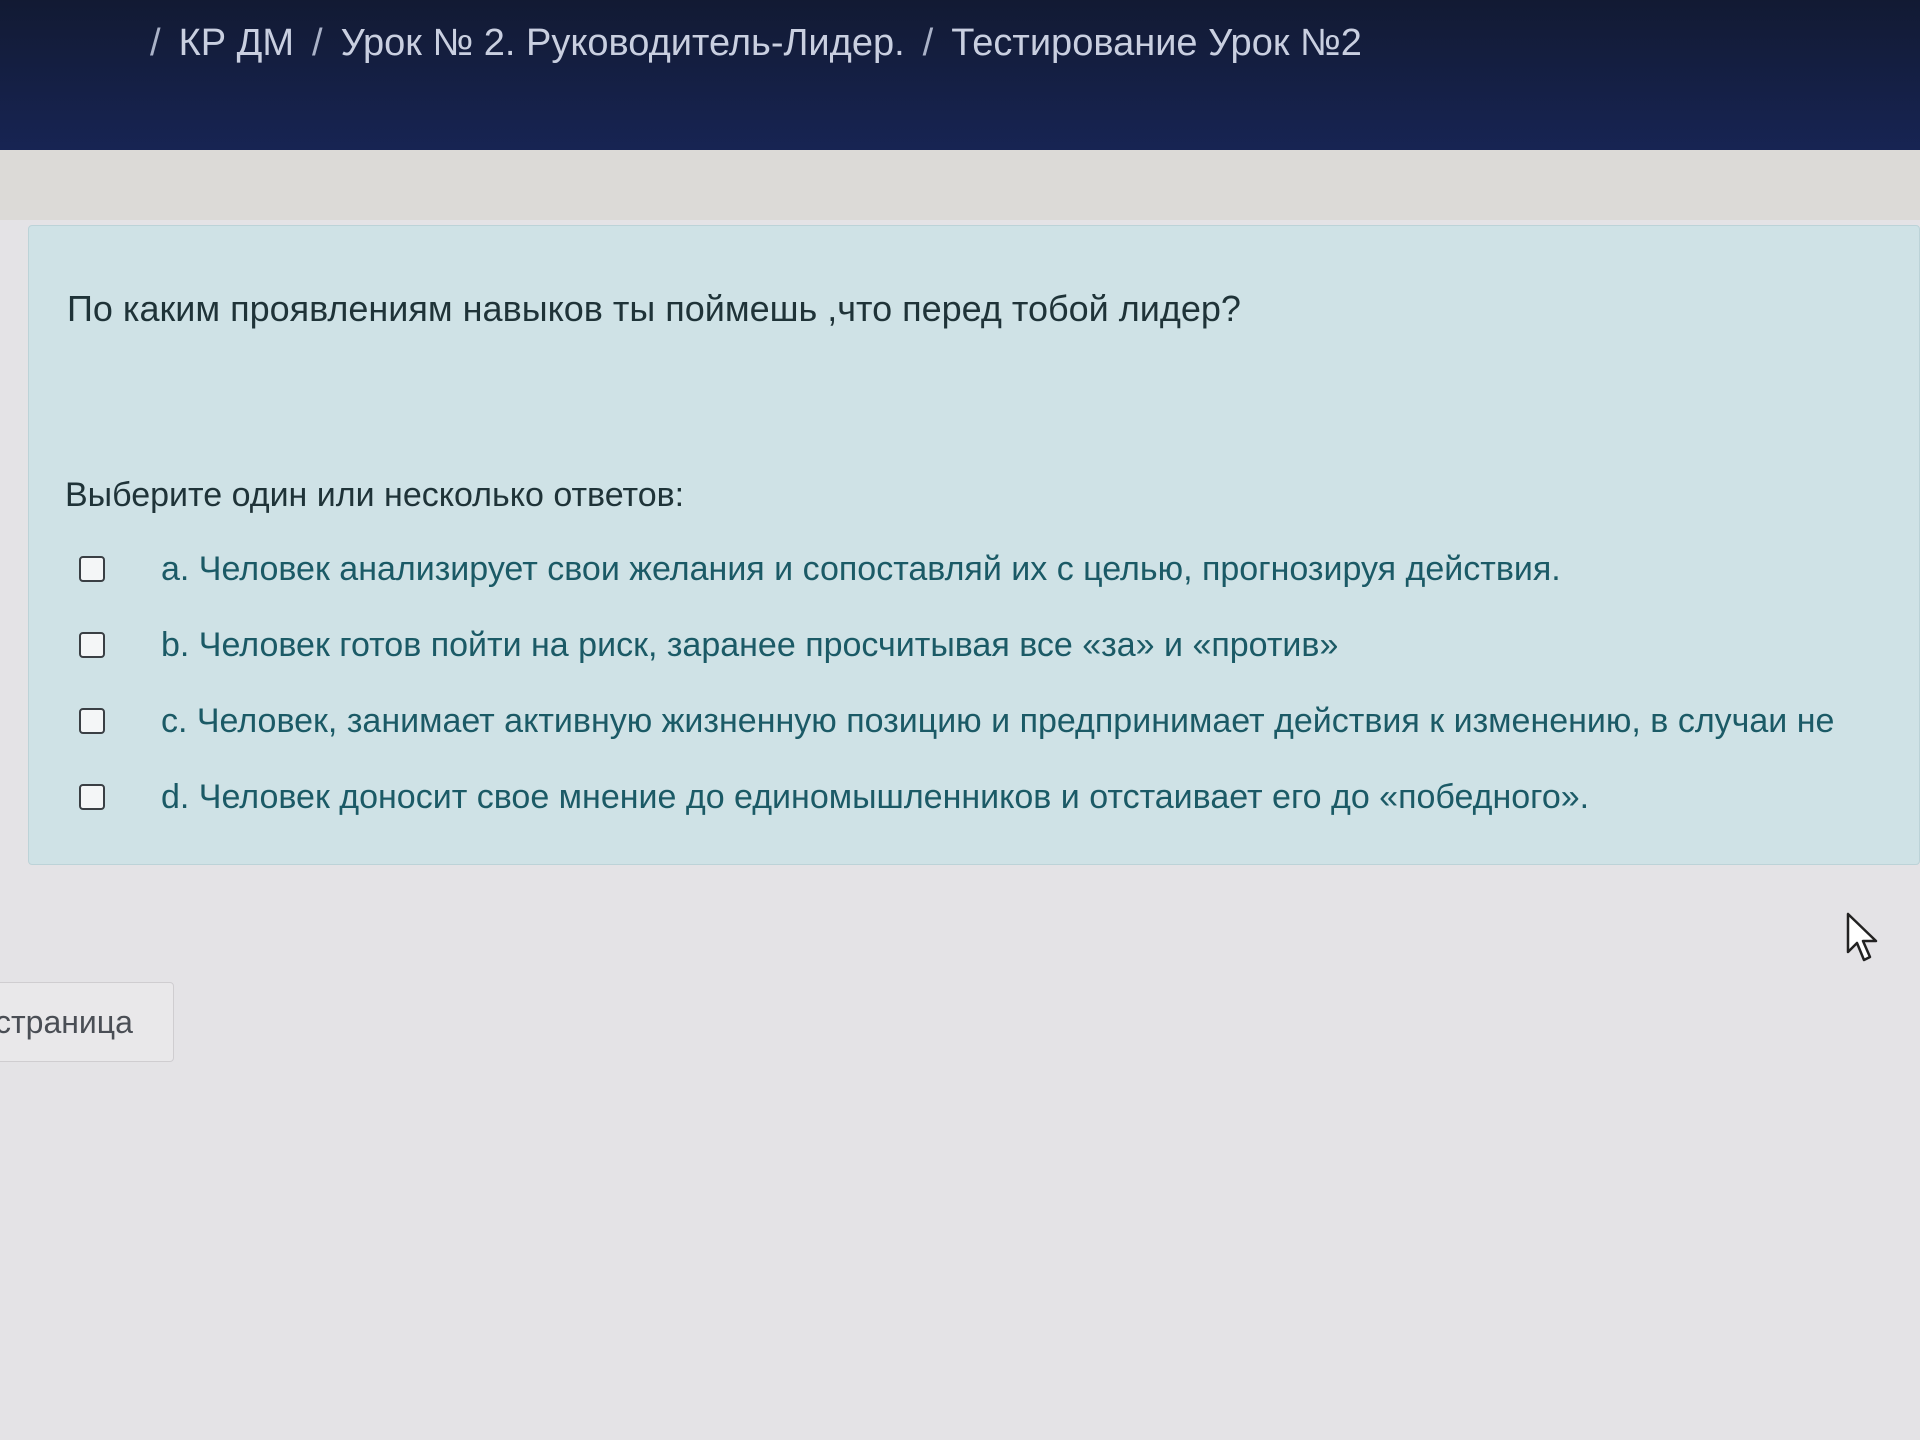 The height and width of the screenshot is (1440, 1920). I want to click on answer-b-checkbox, so click(92, 645).